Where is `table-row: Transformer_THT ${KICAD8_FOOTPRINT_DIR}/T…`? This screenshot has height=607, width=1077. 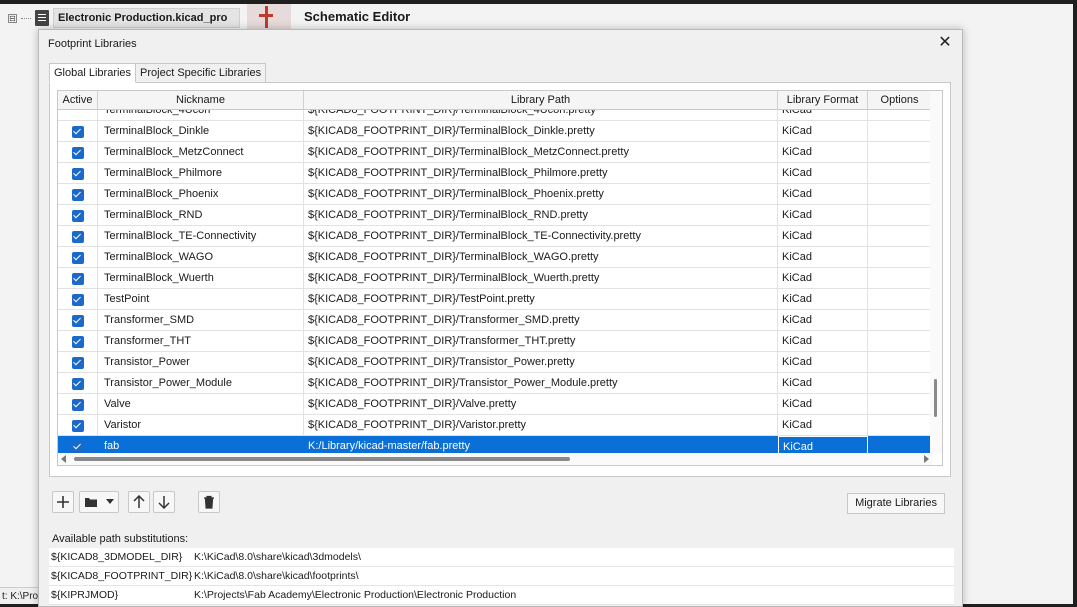
table-row: Transformer_THT ${KICAD8_FOOTPRINT_DIR}/T… is located at coordinates (495, 341).